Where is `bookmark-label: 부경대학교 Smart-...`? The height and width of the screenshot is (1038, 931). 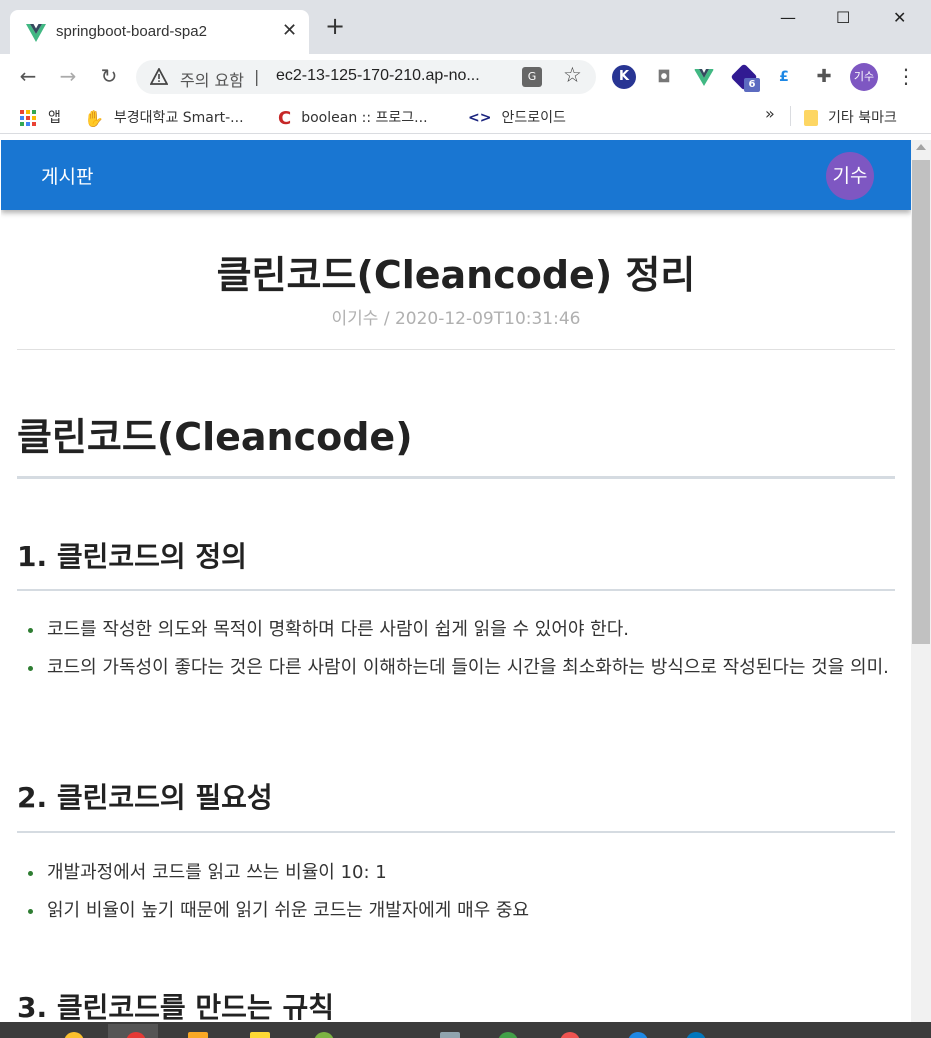 bookmark-label: 부경대학교 Smart-... is located at coordinates (178, 118).